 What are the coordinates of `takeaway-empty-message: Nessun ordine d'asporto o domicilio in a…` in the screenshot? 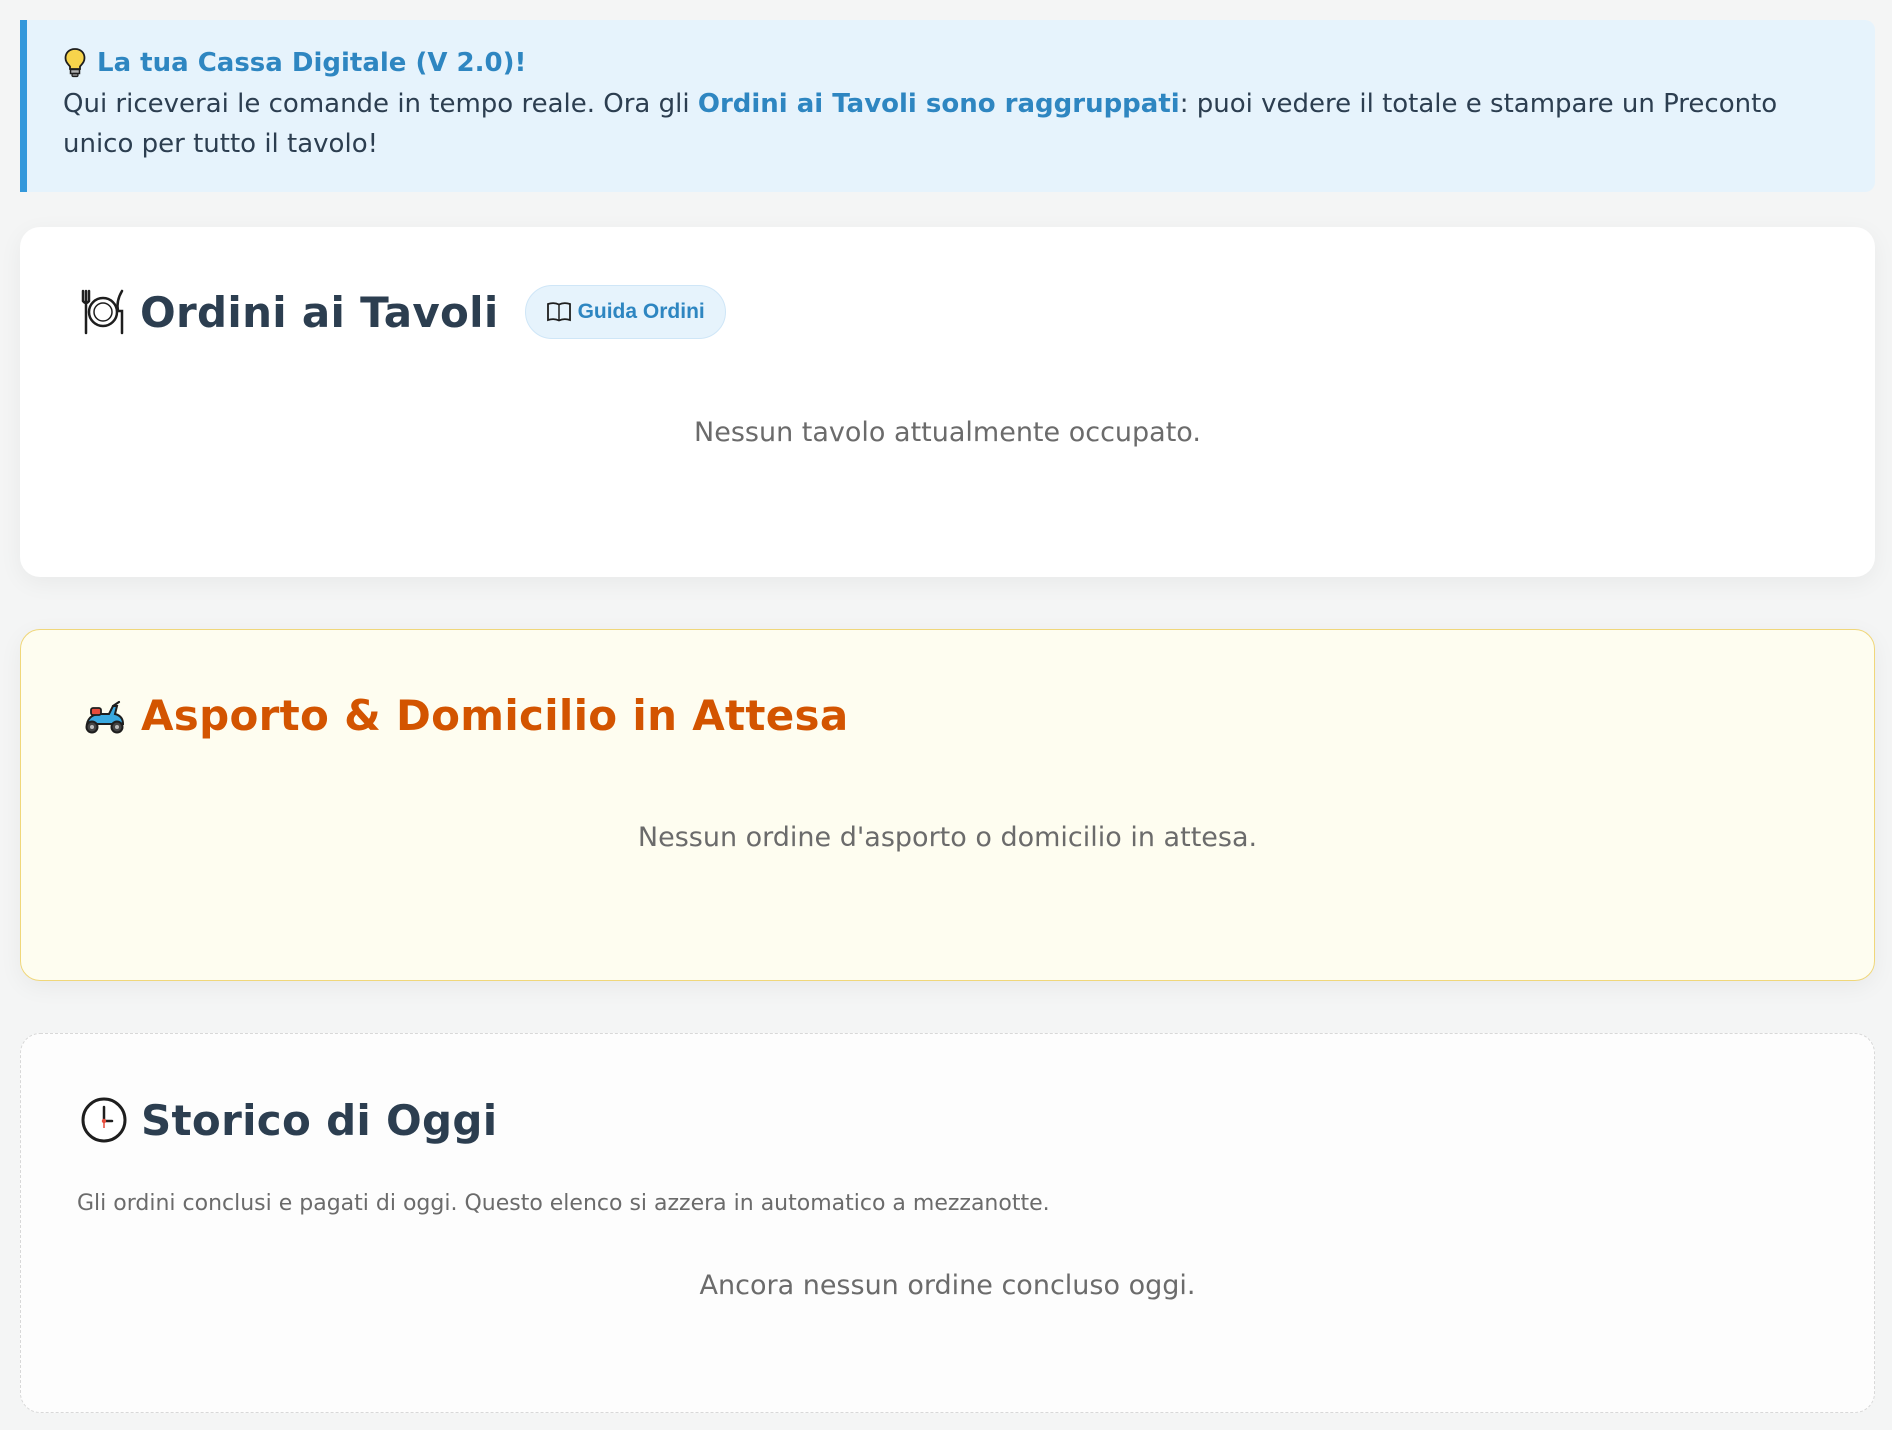 It's located at (947, 837).